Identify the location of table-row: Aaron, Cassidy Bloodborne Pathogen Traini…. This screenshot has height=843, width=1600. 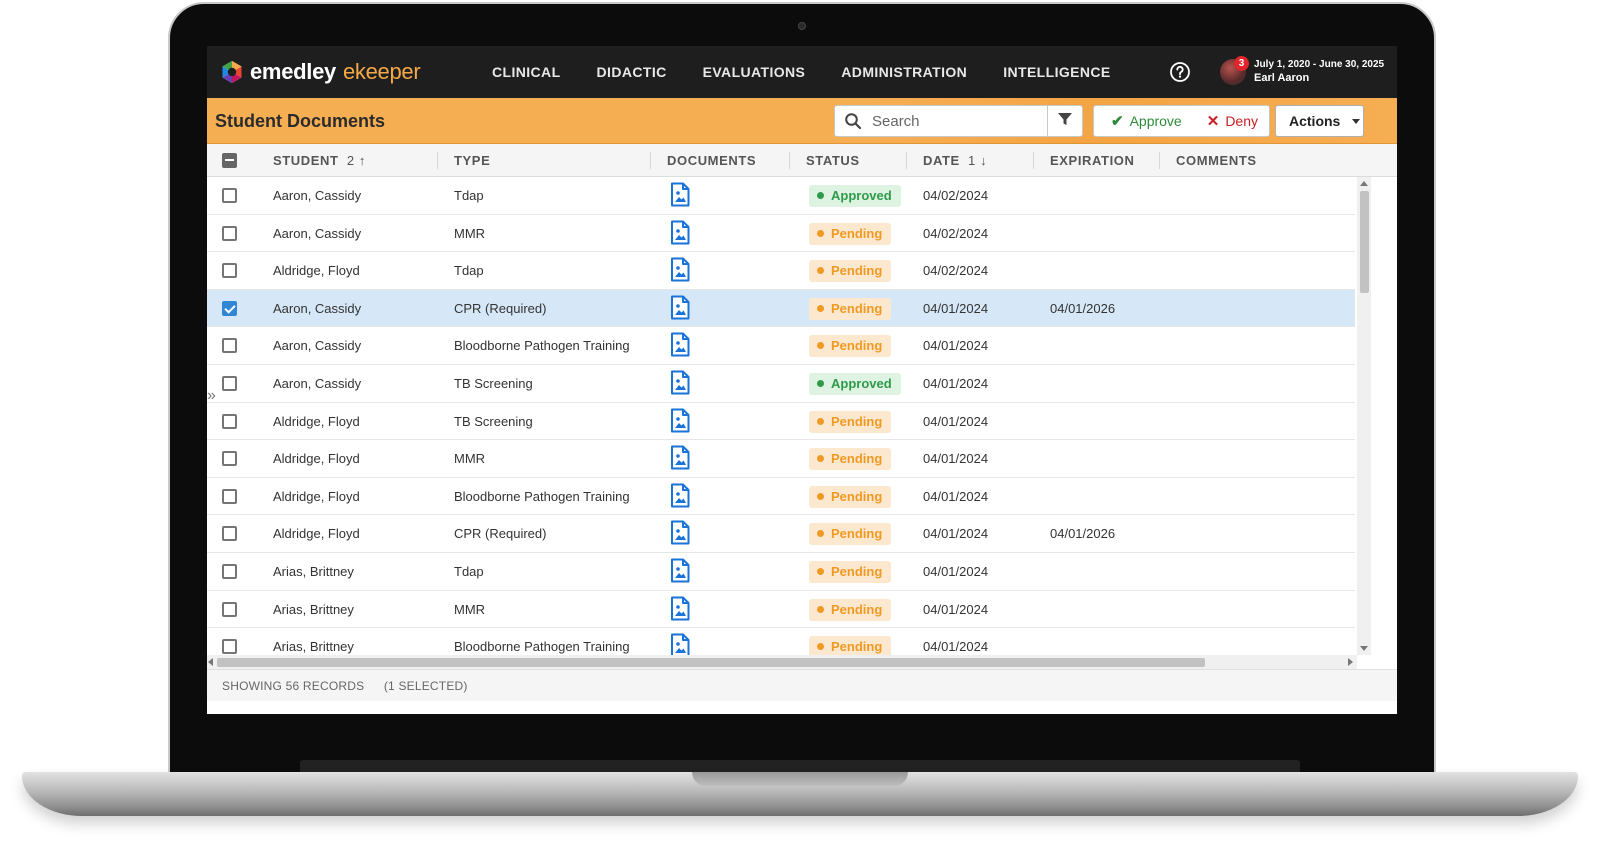
(781, 346).